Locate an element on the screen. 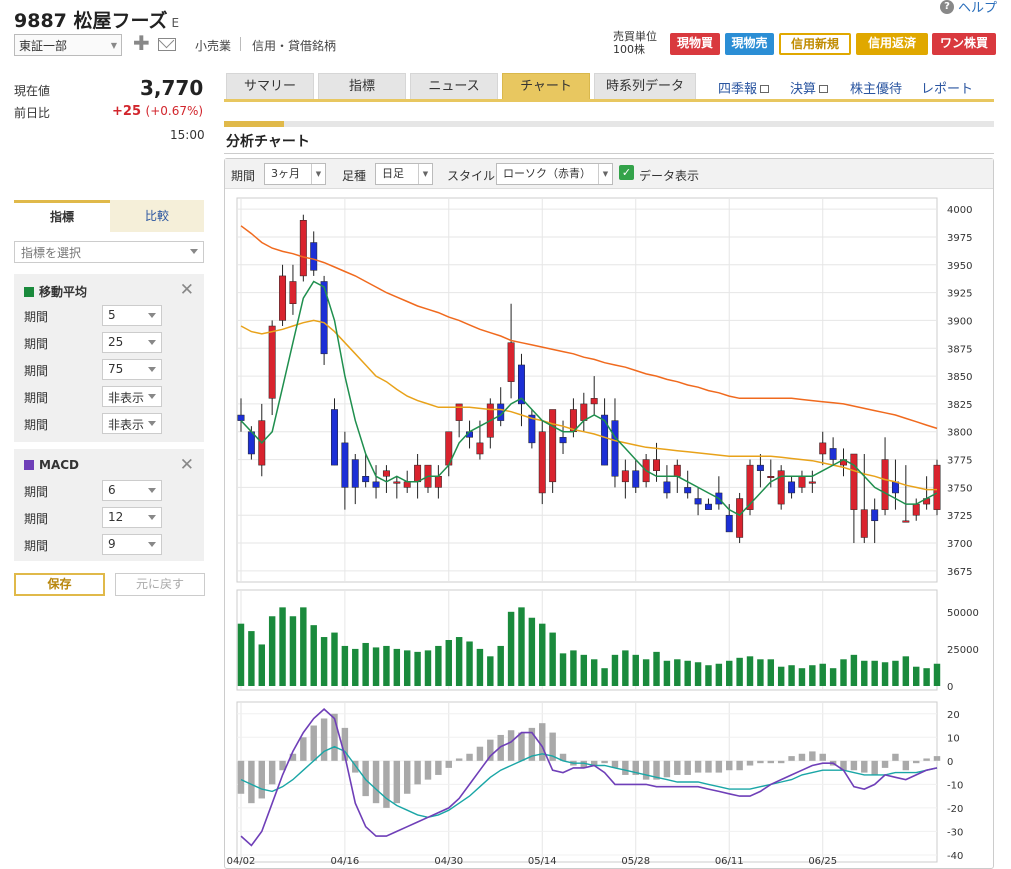 This screenshot has width=1011, height=869. macd-period-select-3: 9 is located at coordinates (132, 544).